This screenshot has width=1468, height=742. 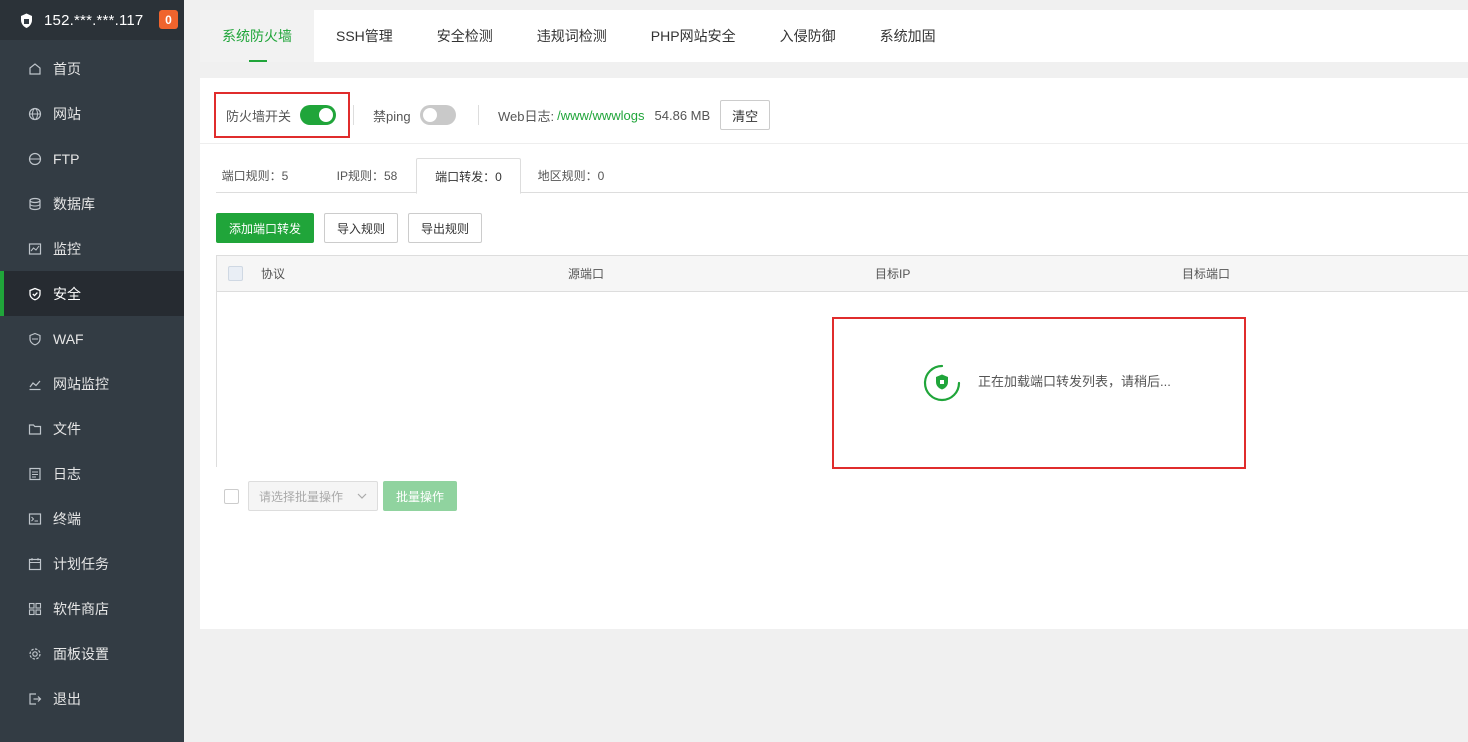 I want to click on log-icon, so click(x=35, y=474).